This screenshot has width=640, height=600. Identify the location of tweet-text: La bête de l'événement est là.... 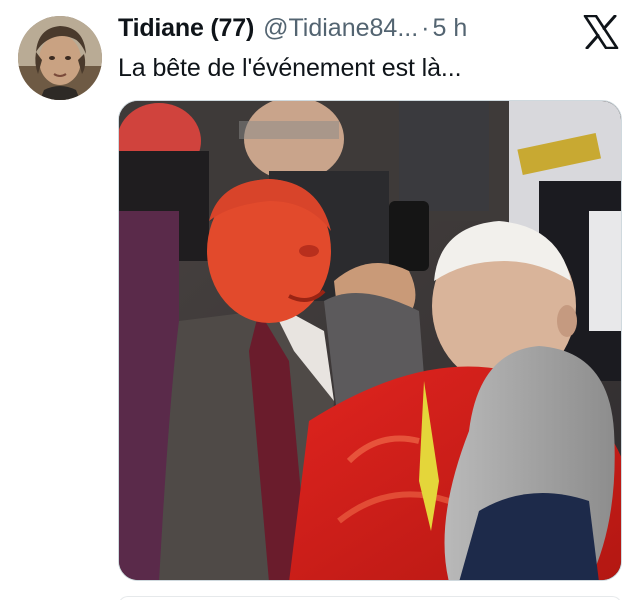
(290, 68).